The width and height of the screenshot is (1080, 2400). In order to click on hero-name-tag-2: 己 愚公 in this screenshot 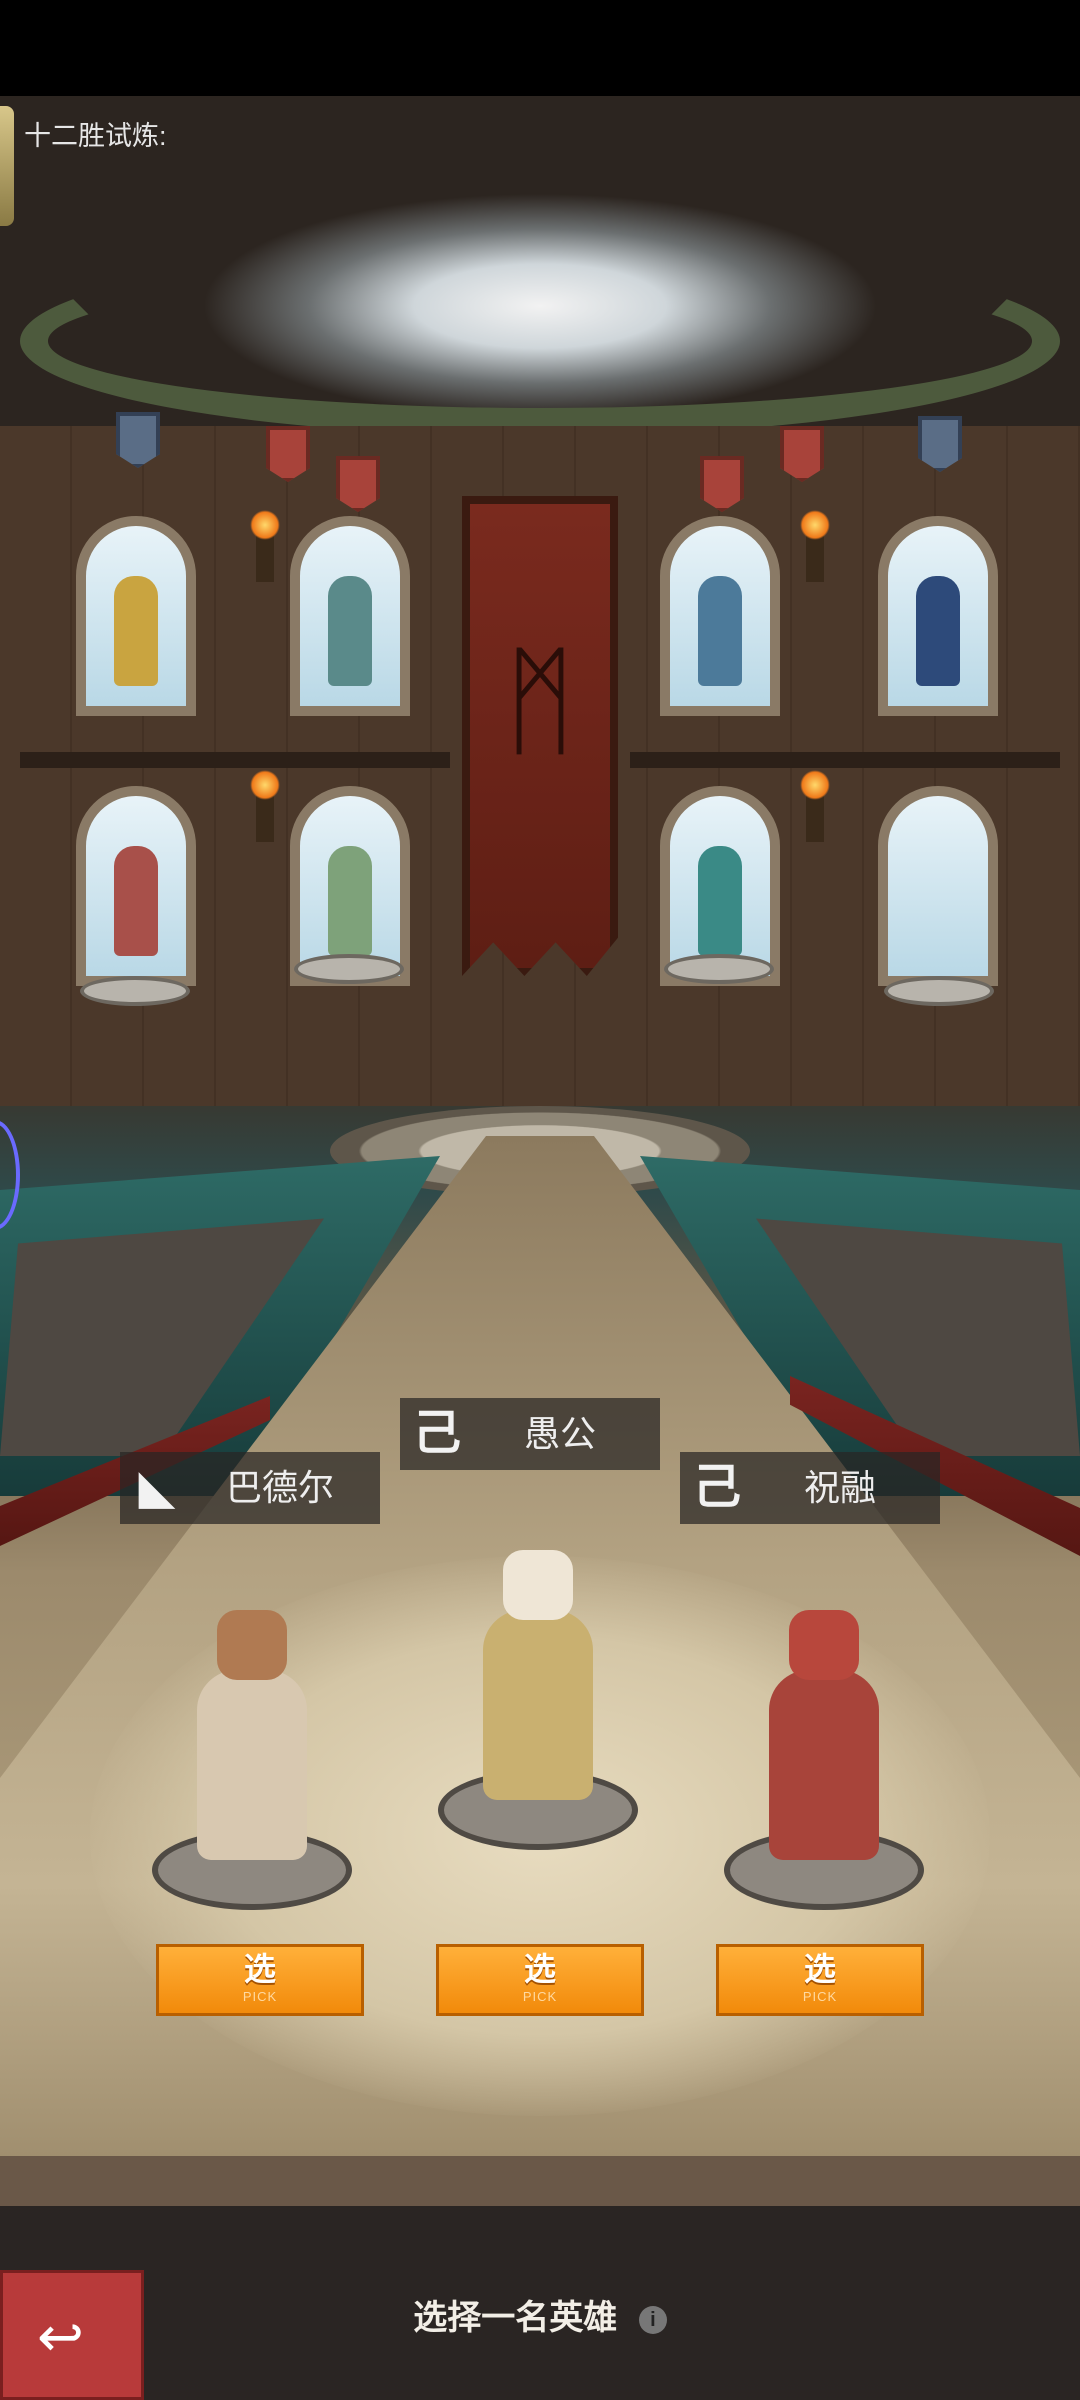, I will do `click(530, 1434)`.